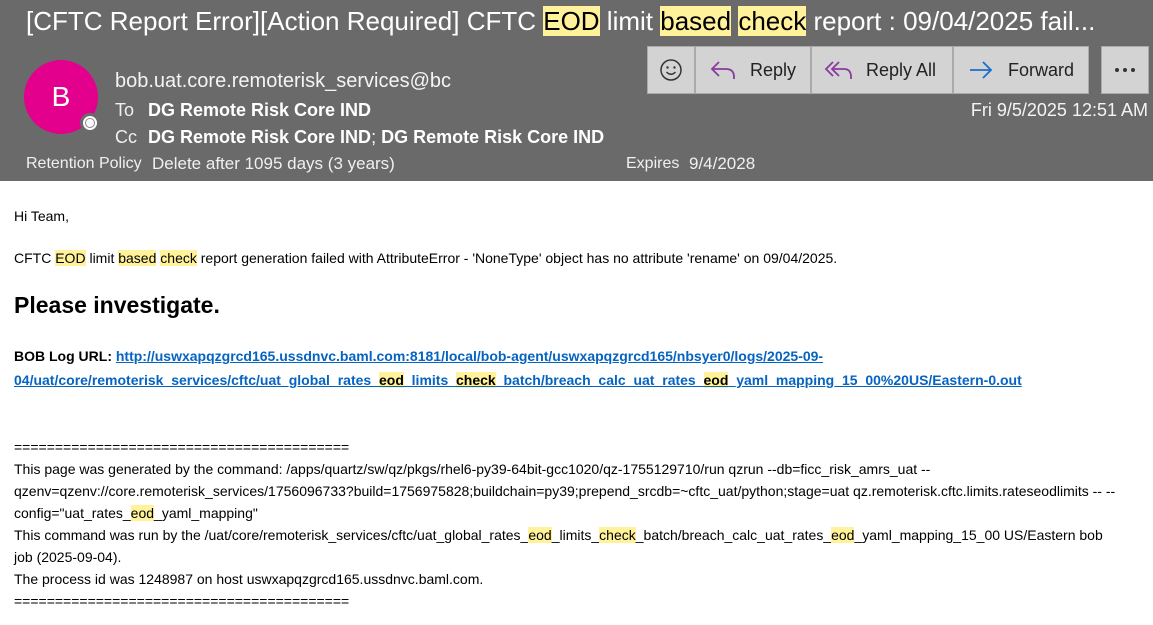  I want to click on expires-label: Expires, so click(653, 163).